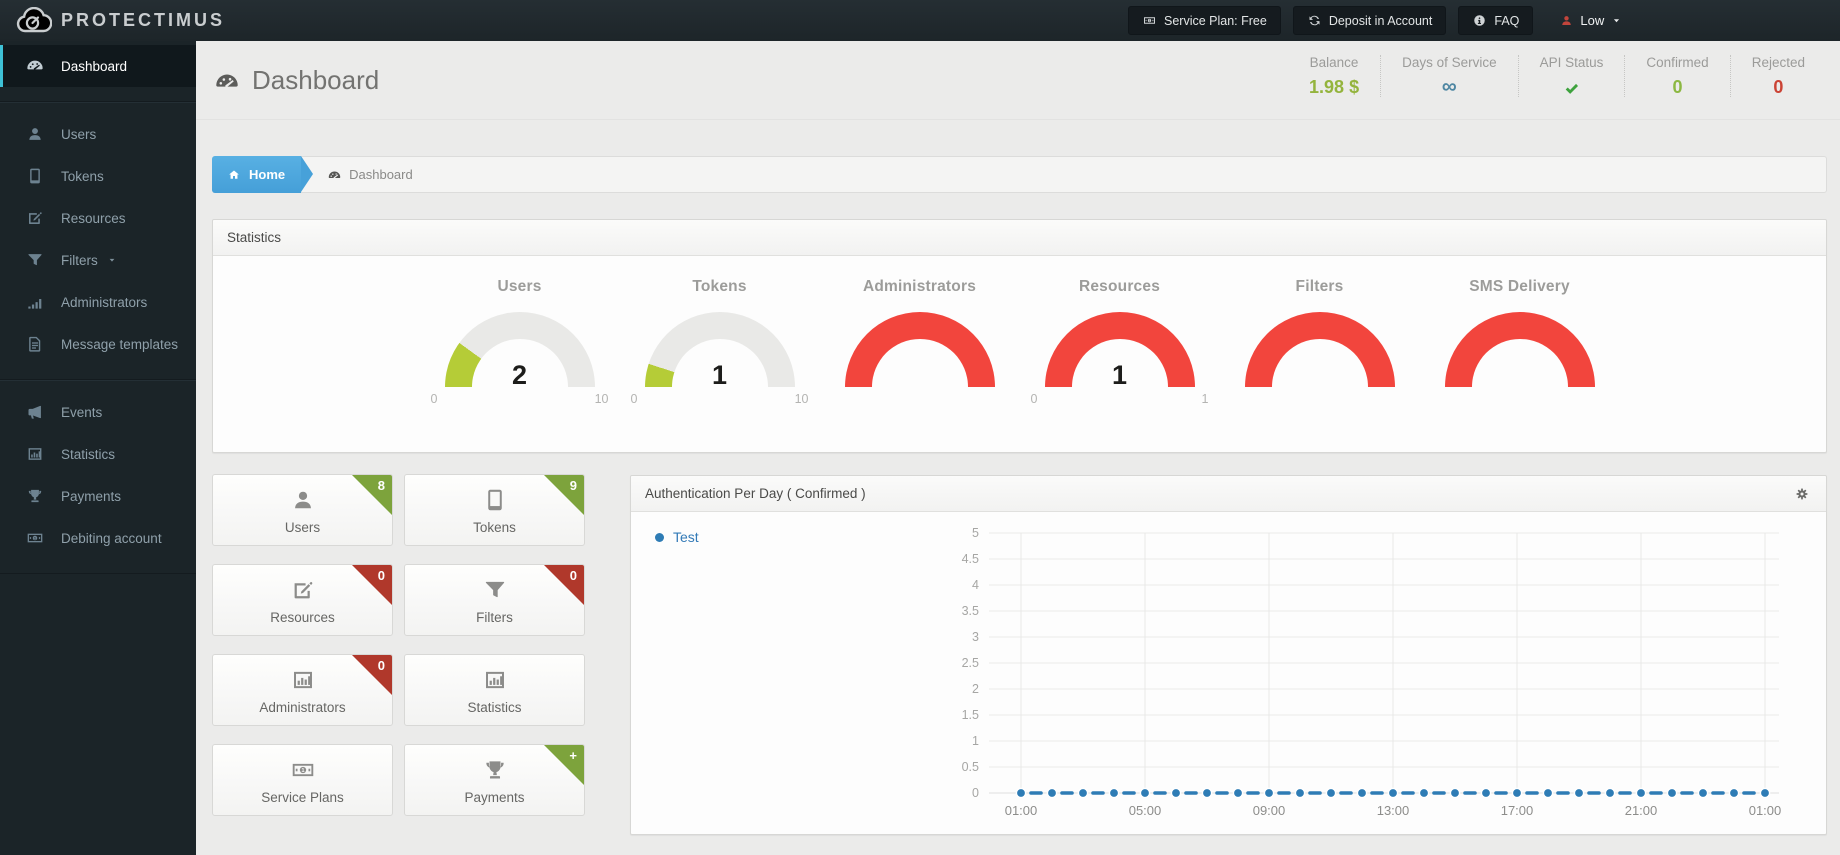  Describe the element at coordinates (91, 496) in the screenshot. I see `sidebar-item-label: Payments` at that location.